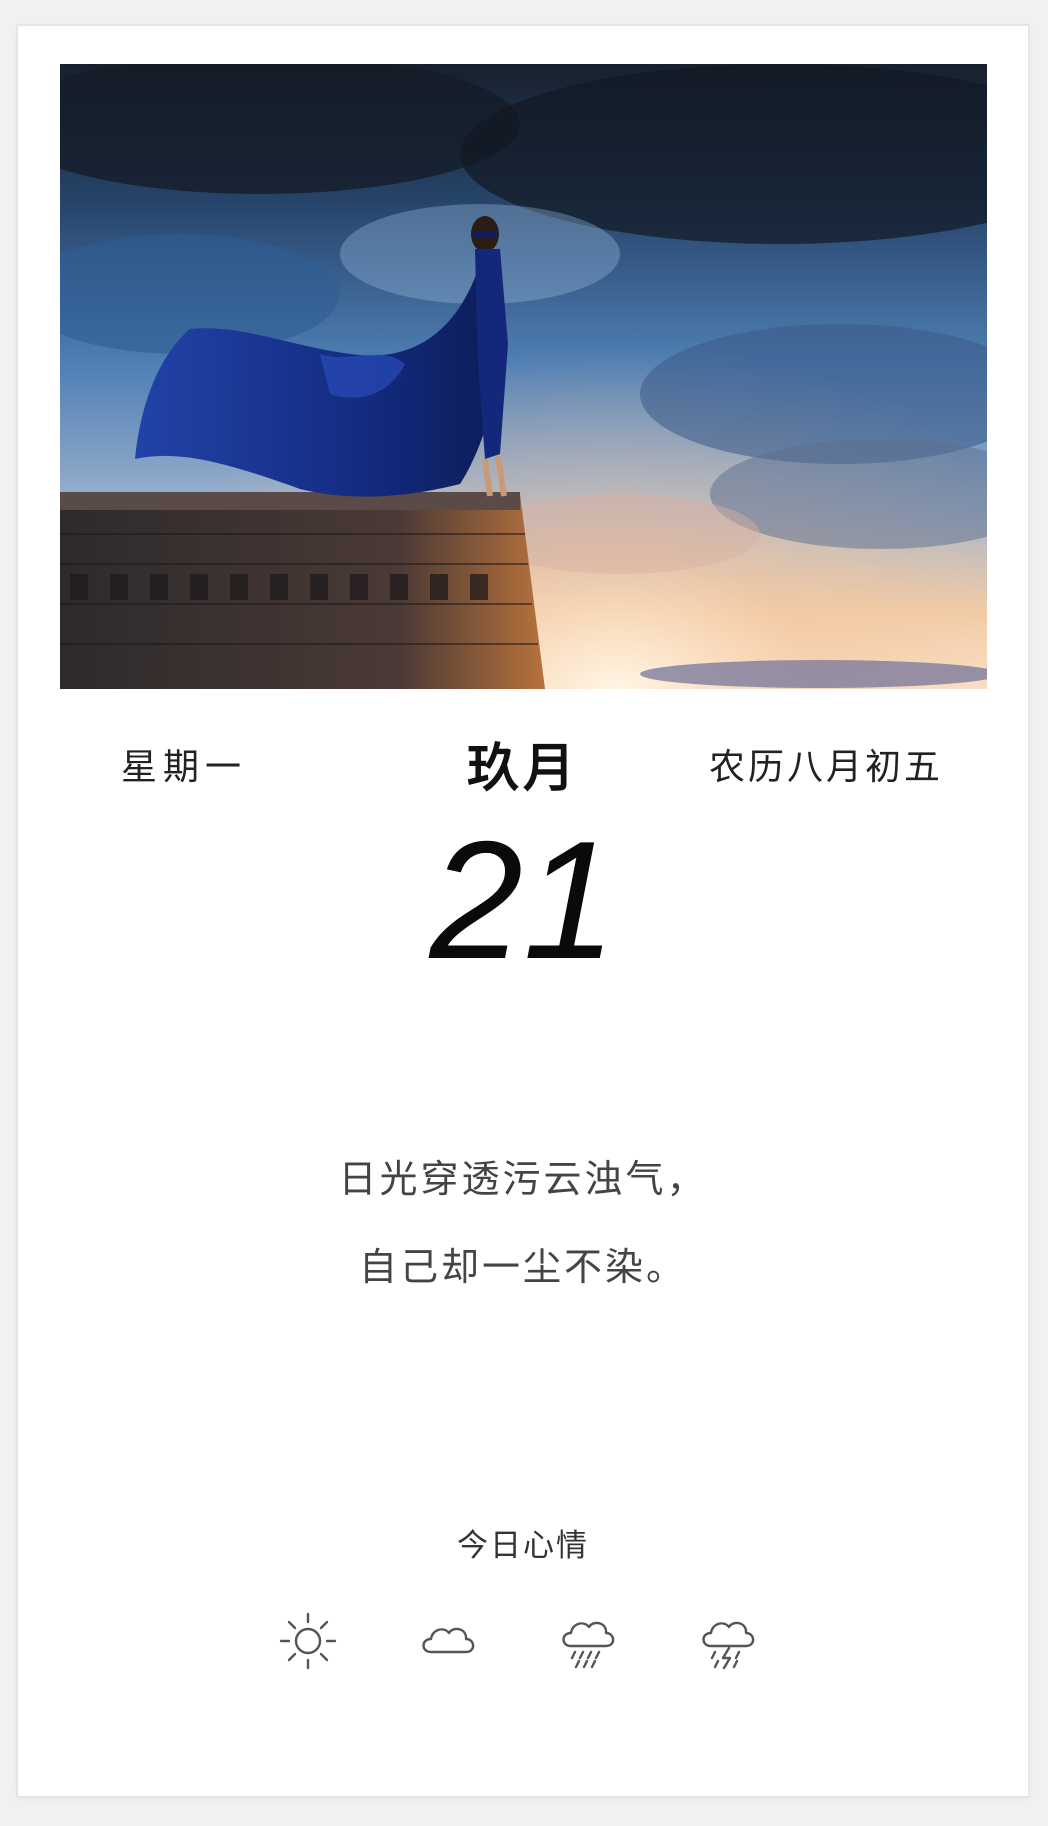 The image size is (1048, 1826). Describe the element at coordinates (523, 900) in the screenshot. I see `day-number: 21` at that location.